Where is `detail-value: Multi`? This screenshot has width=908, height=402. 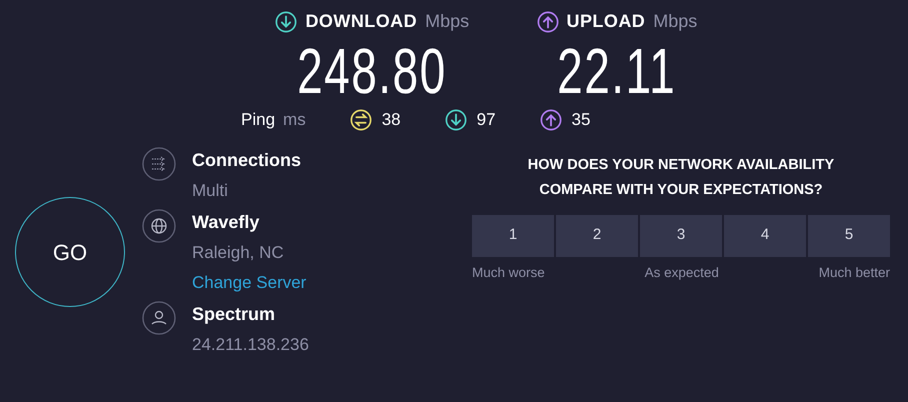
detail-value: Multi is located at coordinates (210, 191).